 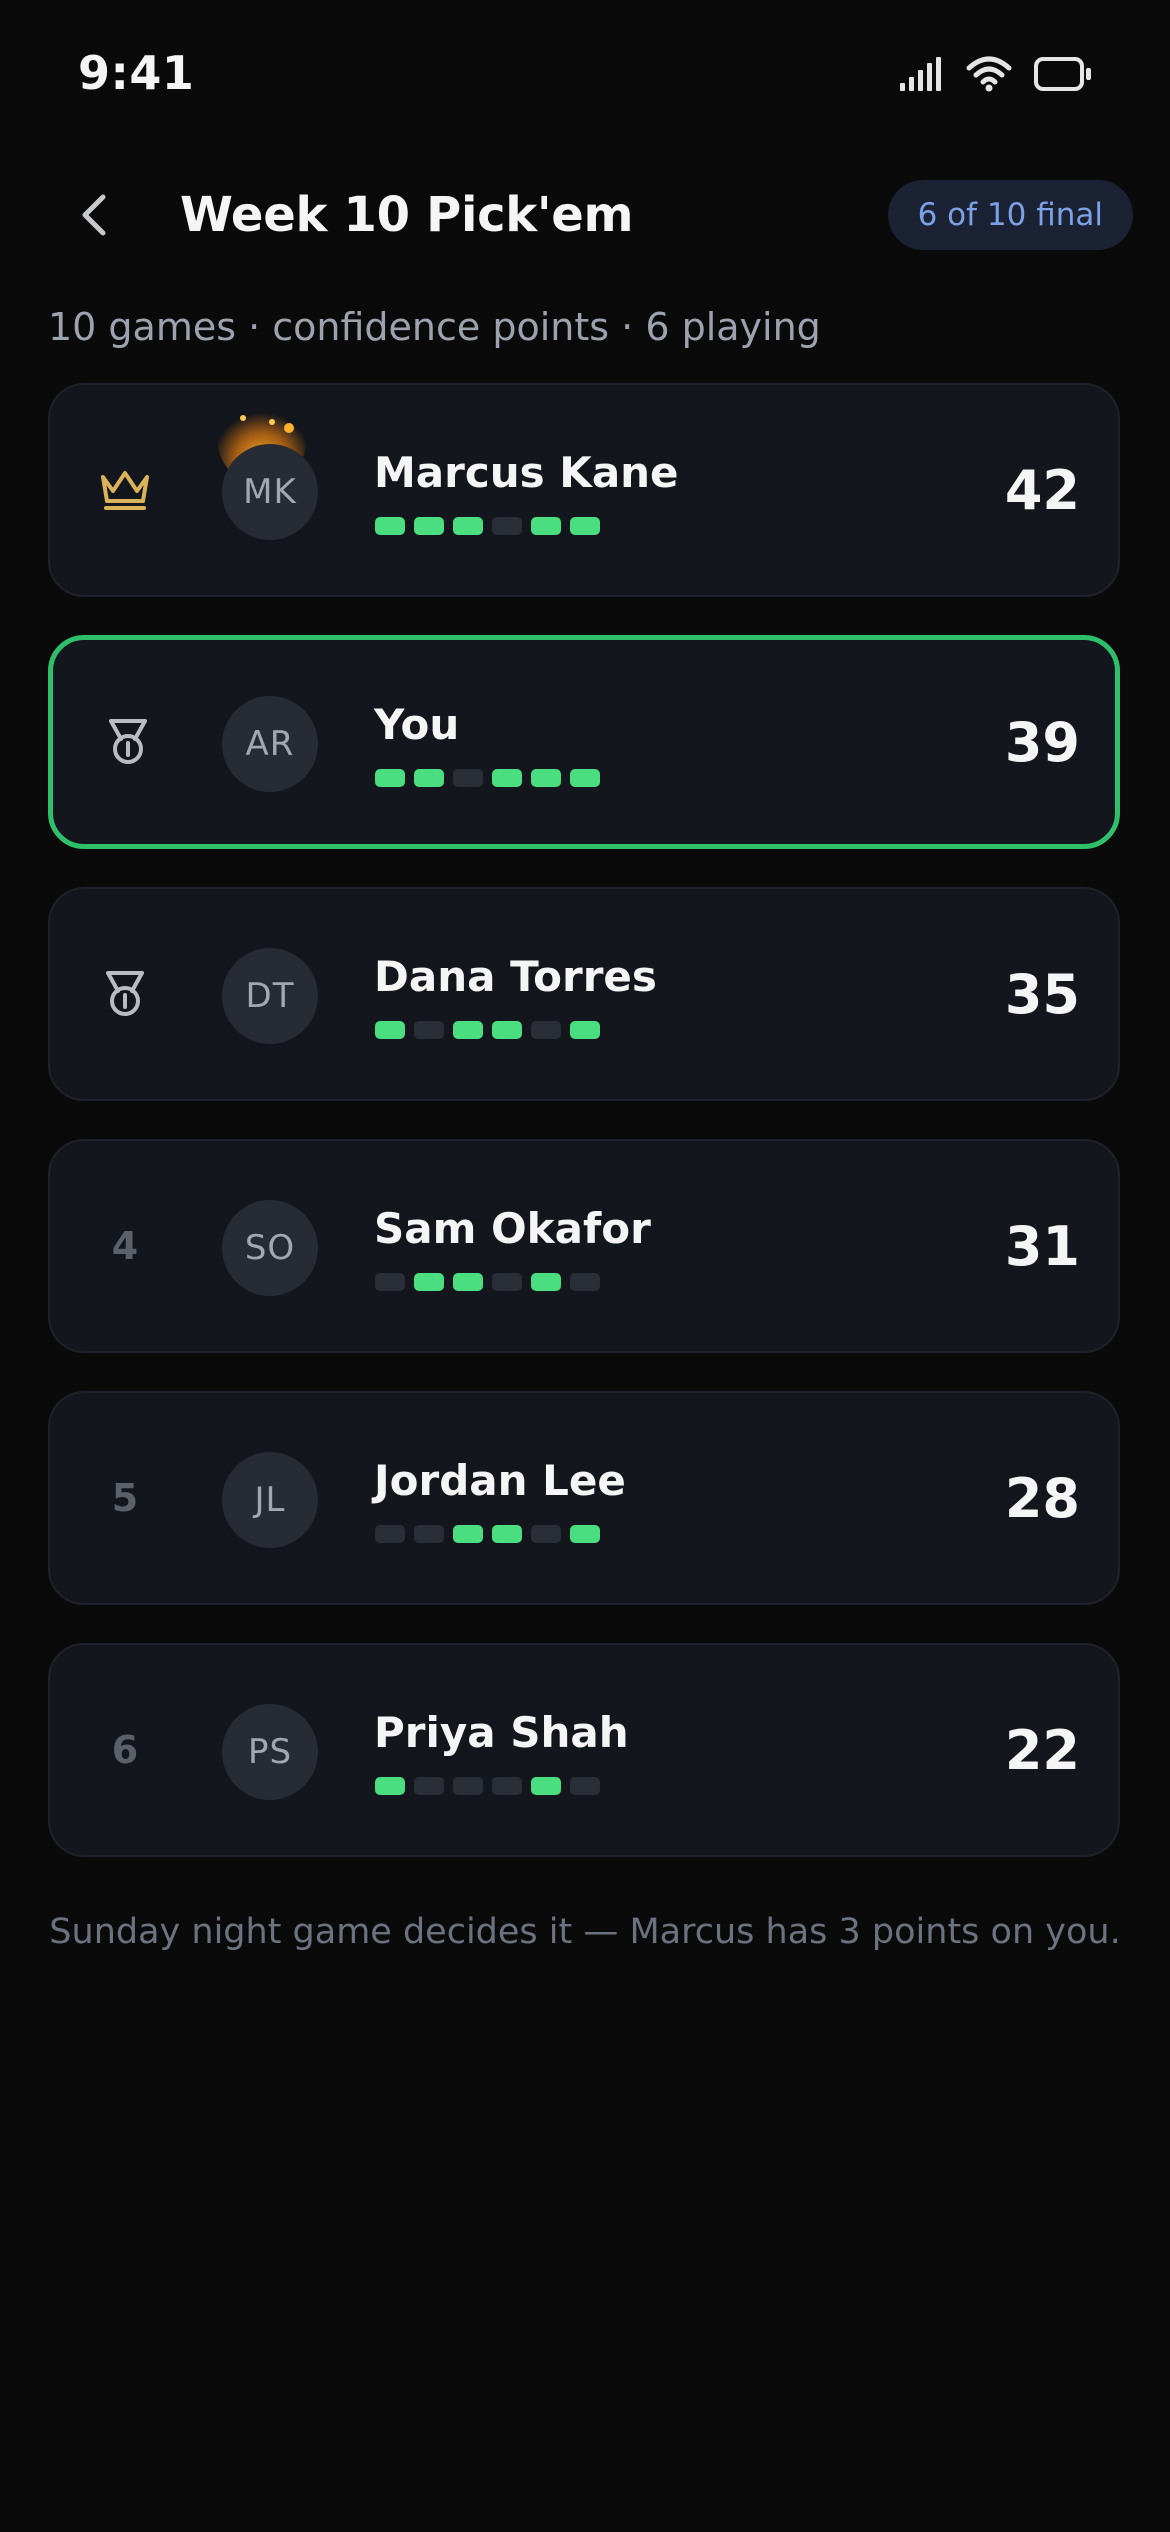 I want to click on chevron-left-icon, so click(x=94, y=215).